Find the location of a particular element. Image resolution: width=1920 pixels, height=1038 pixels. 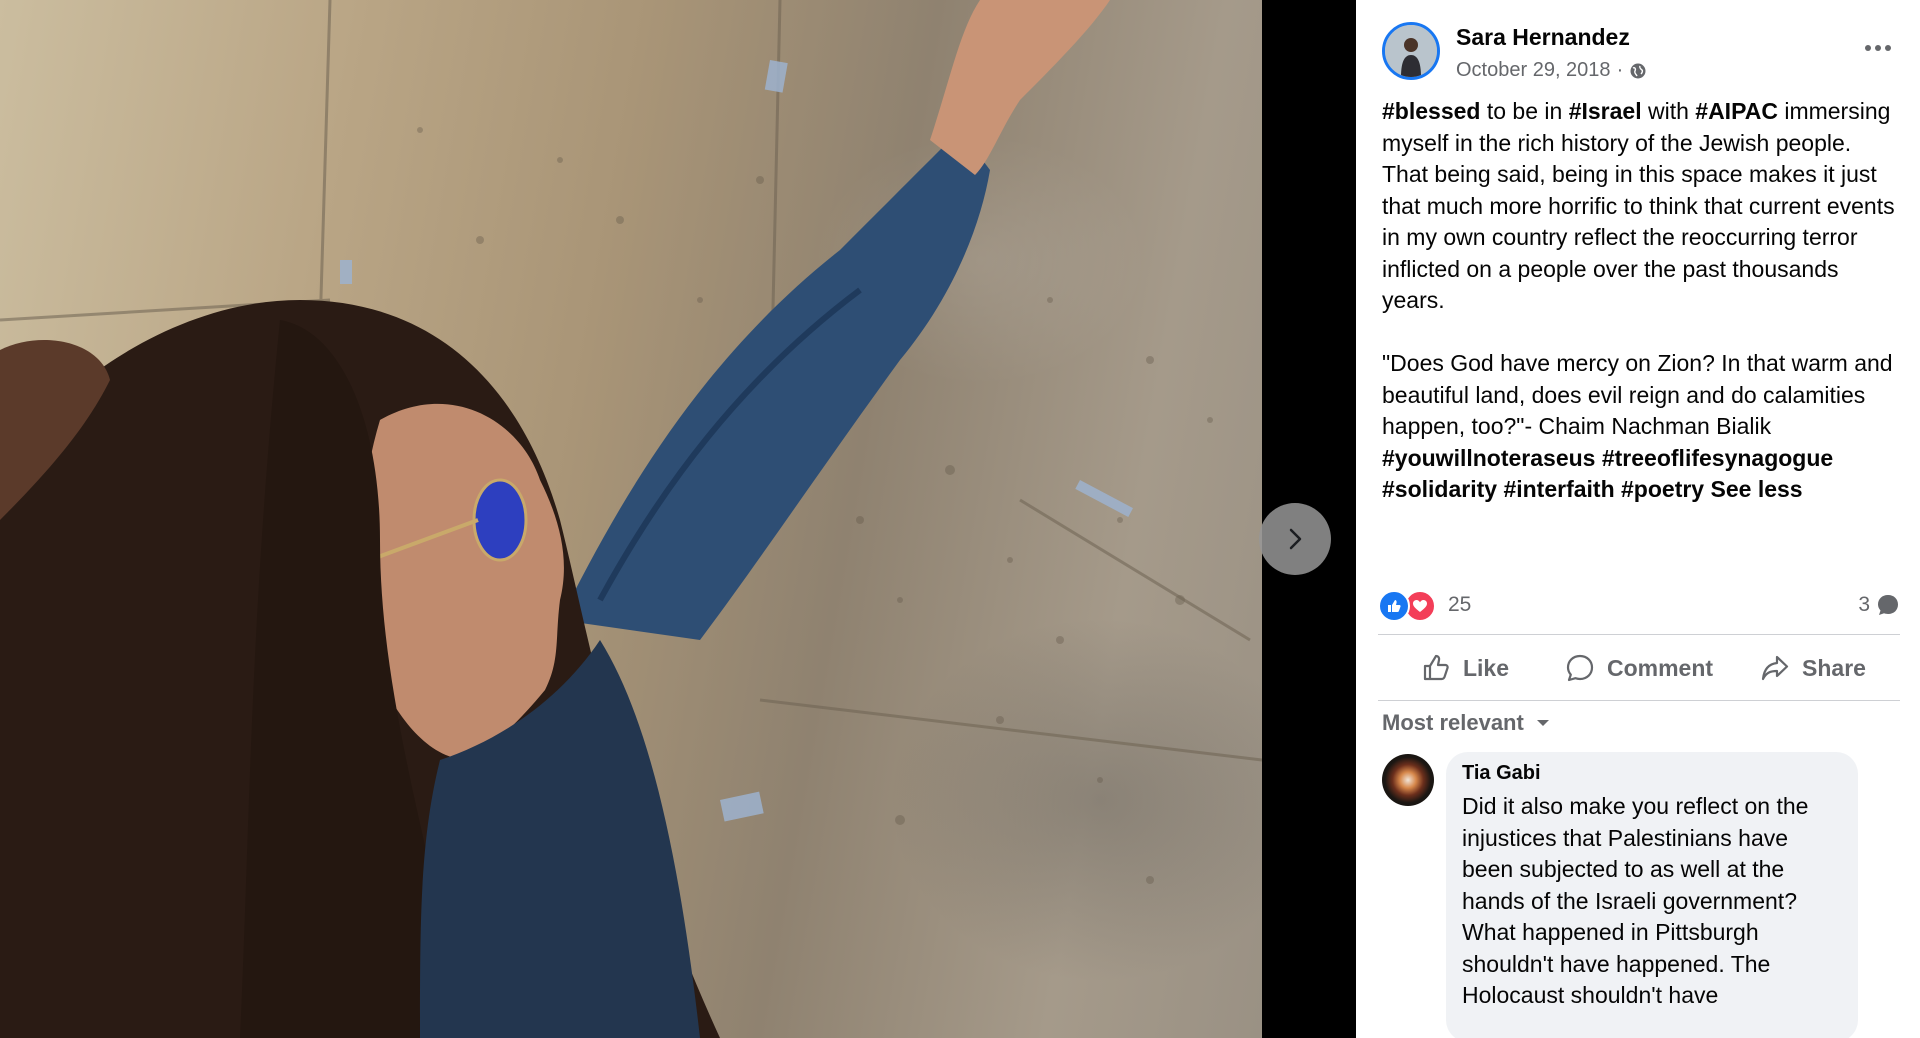

comment-count: 3 is located at coordinates (1879, 605).